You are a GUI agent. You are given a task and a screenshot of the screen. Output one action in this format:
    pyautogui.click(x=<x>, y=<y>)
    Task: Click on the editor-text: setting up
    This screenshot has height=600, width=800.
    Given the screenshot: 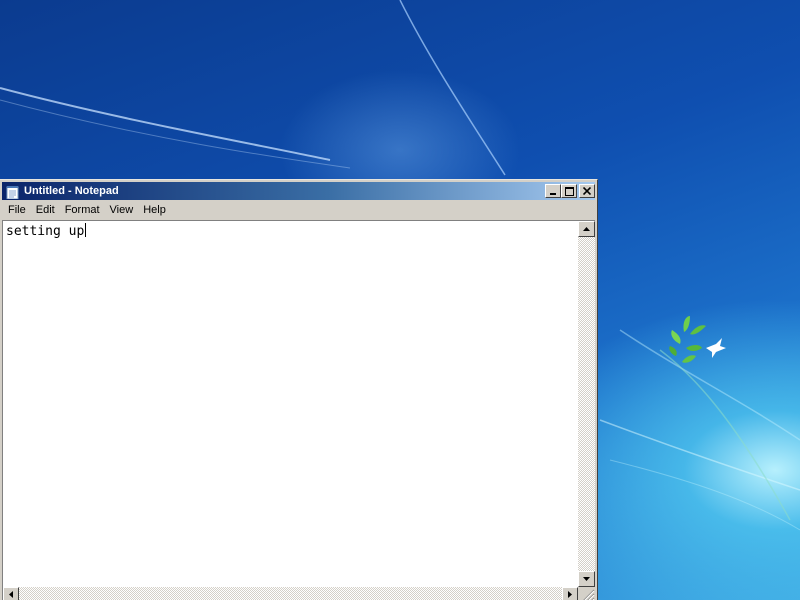 What is the action you would take?
    pyautogui.click(x=45, y=231)
    